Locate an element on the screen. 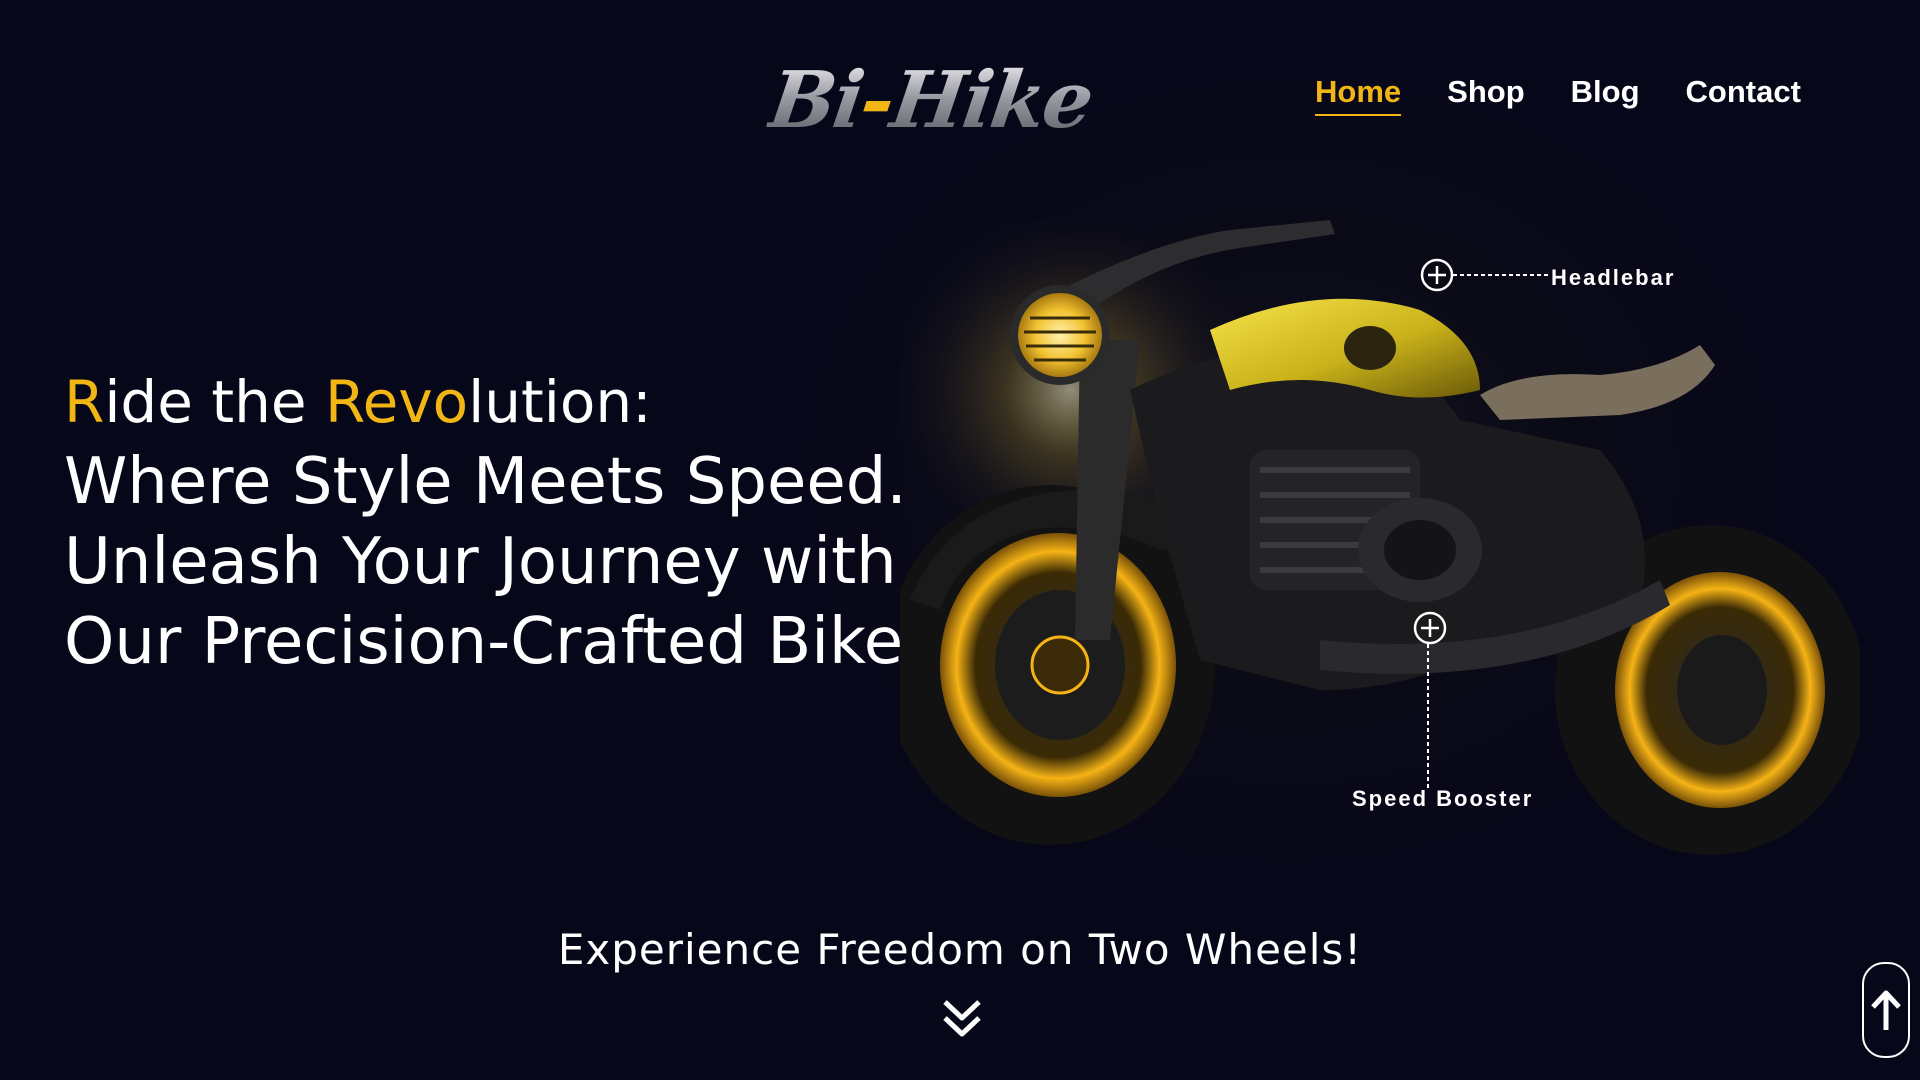  logo-text-b: Hike is located at coordinates (991, 100).